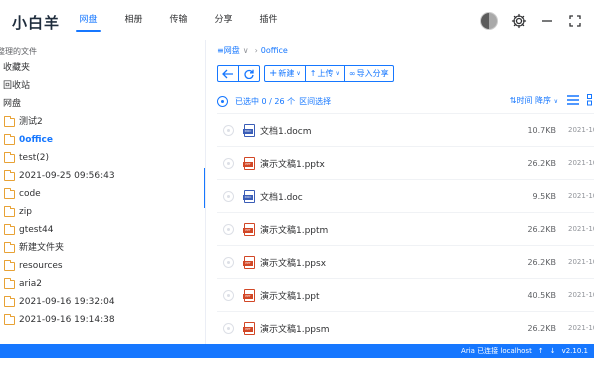 The image size is (594, 366). Describe the element at coordinates (30, 194) in the screenshot. I see `sidebar-item-label: code` at that location.